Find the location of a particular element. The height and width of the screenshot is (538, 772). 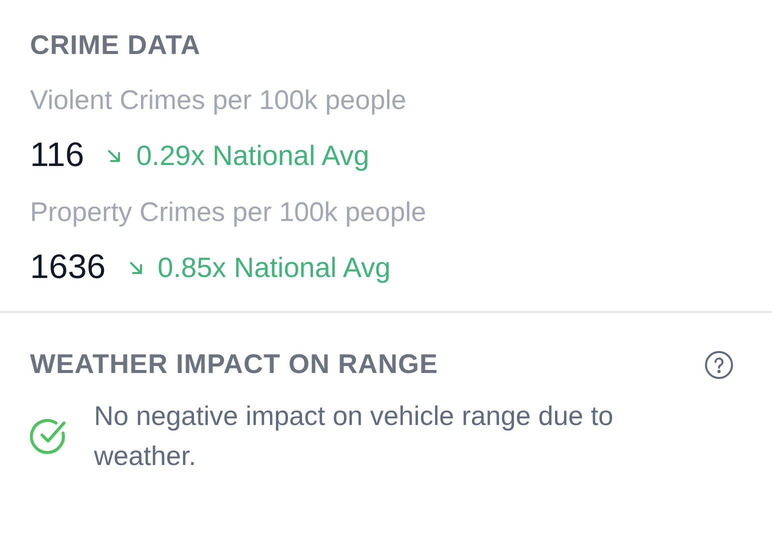

comparison-text: 0.85x National Avg is located at coordinates (274, 268).